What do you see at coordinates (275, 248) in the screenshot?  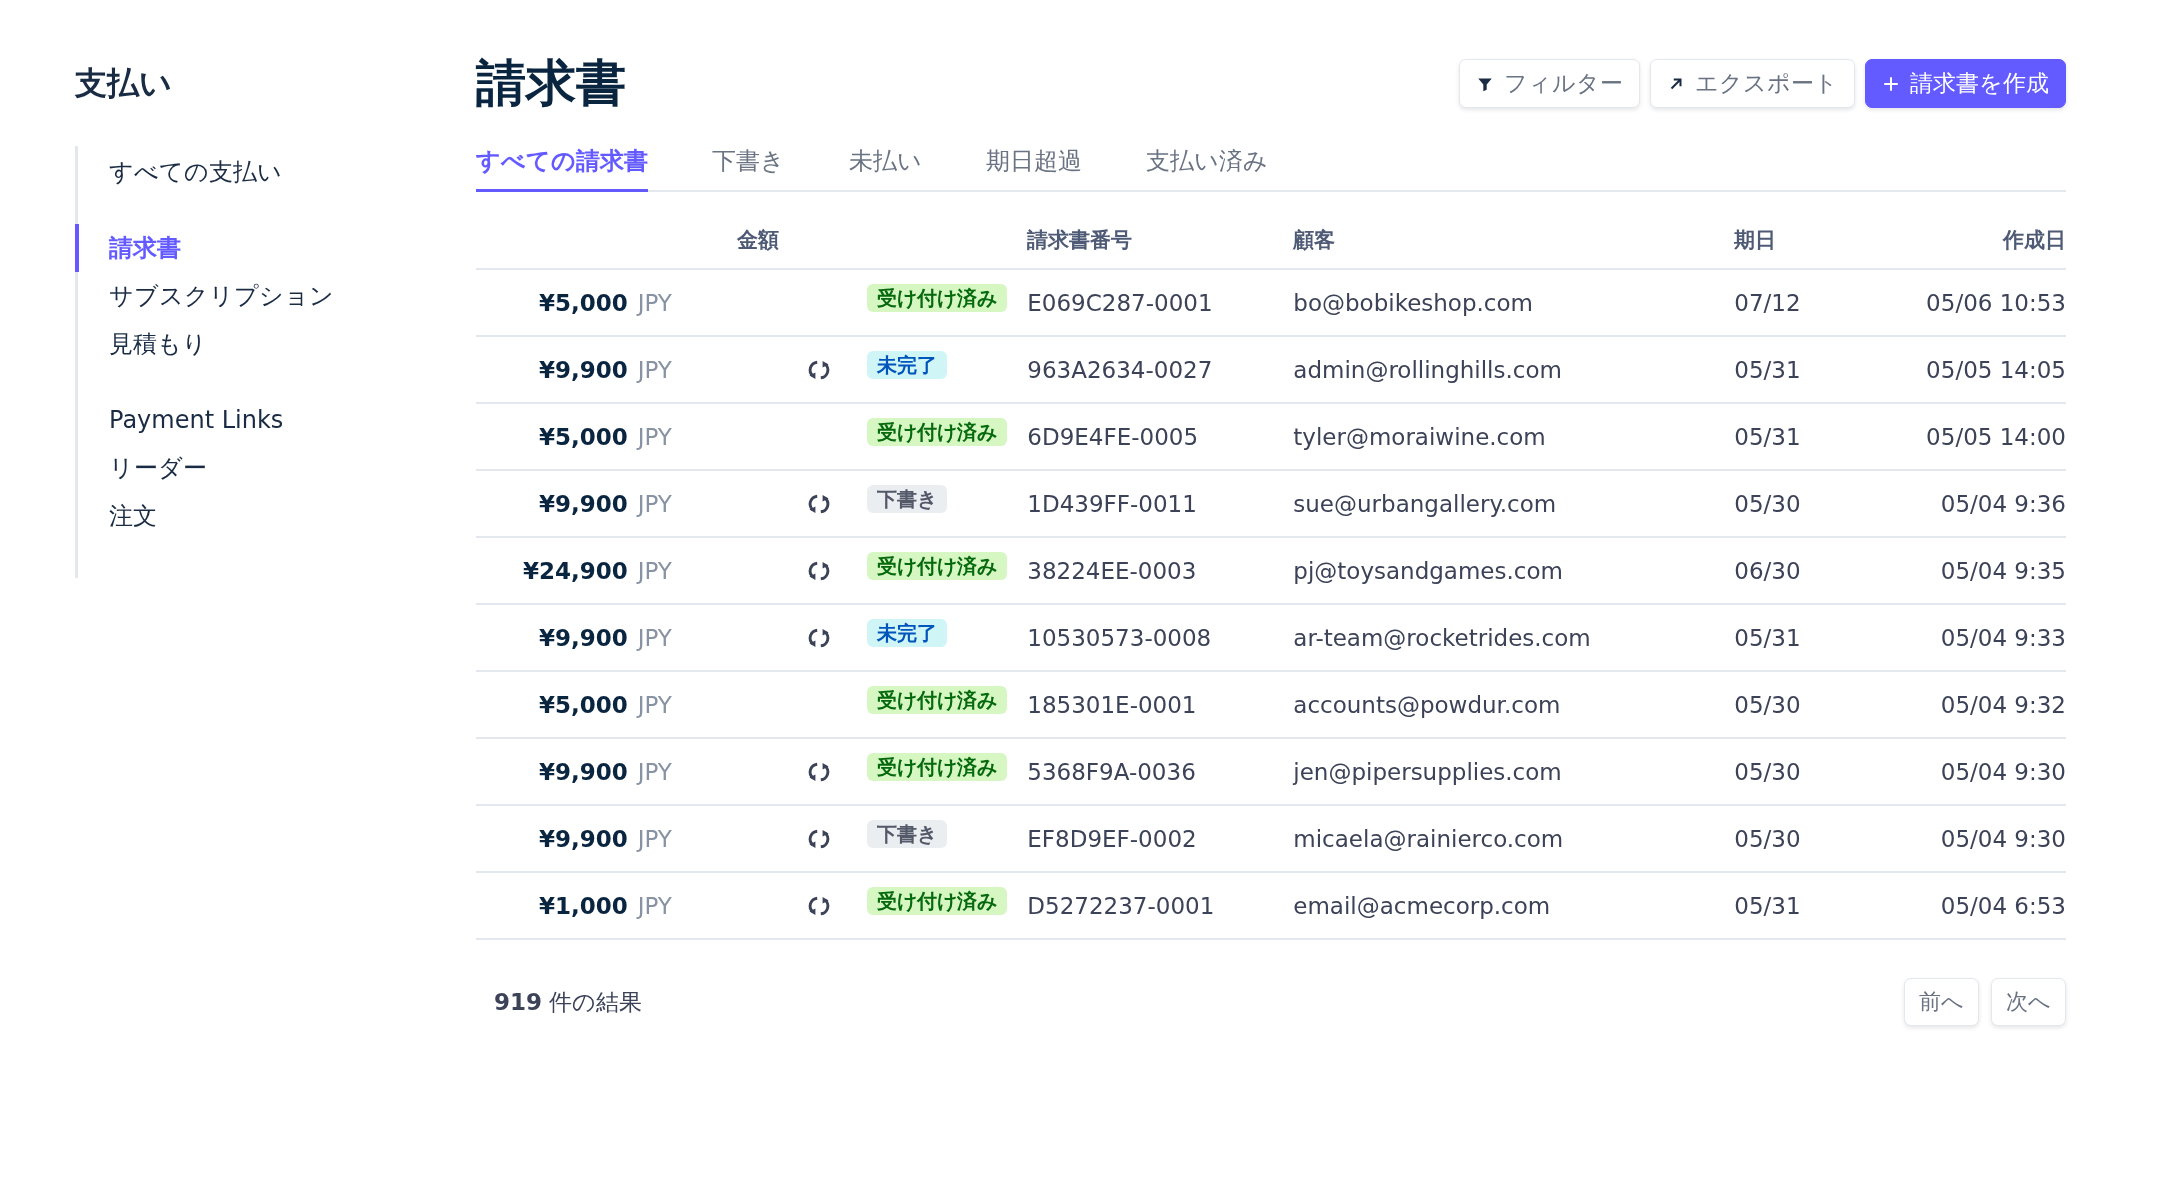 I see `sidebar-item: 請求書` at bounding box center [275, 248].